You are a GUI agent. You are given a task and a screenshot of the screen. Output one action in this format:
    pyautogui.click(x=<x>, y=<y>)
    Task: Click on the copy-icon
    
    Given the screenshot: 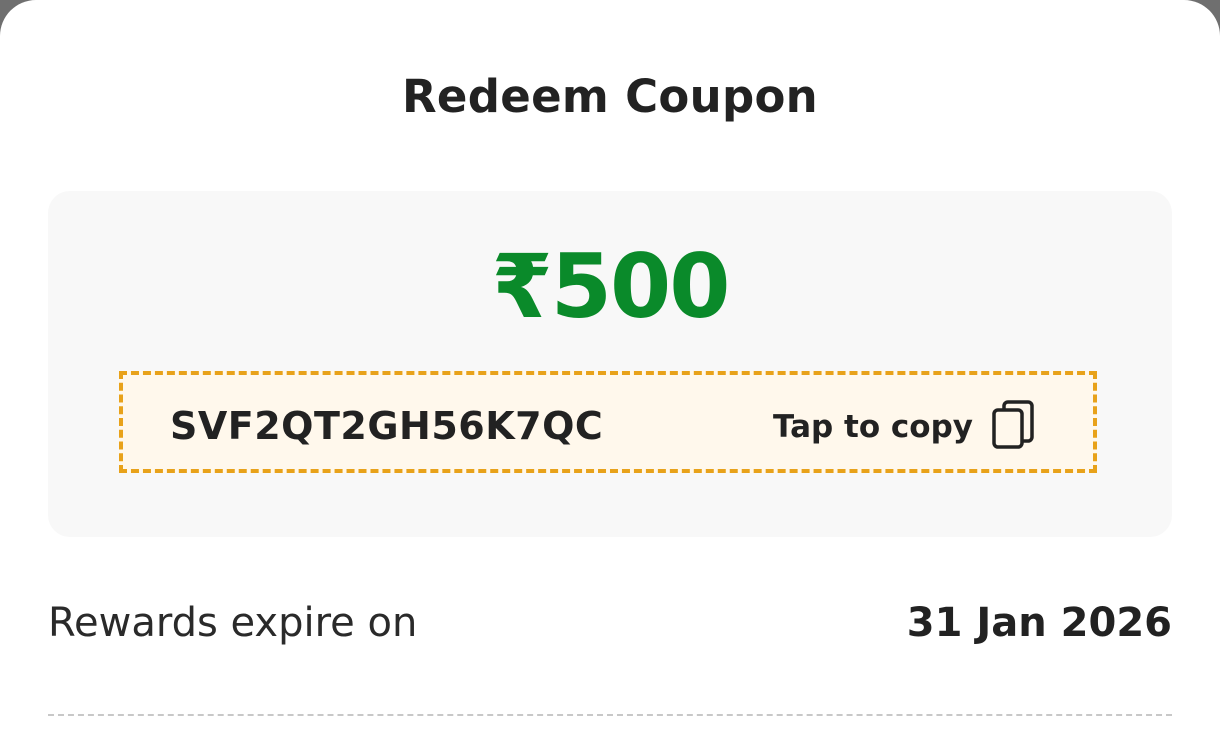 What is the action you would take?
    pyautogui.click(x=1014, y=425)
    